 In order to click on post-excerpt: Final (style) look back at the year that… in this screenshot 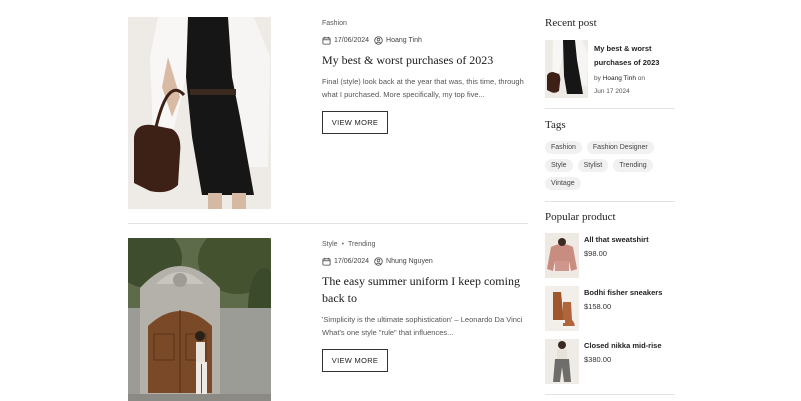, I will do `click(423, 88)`.